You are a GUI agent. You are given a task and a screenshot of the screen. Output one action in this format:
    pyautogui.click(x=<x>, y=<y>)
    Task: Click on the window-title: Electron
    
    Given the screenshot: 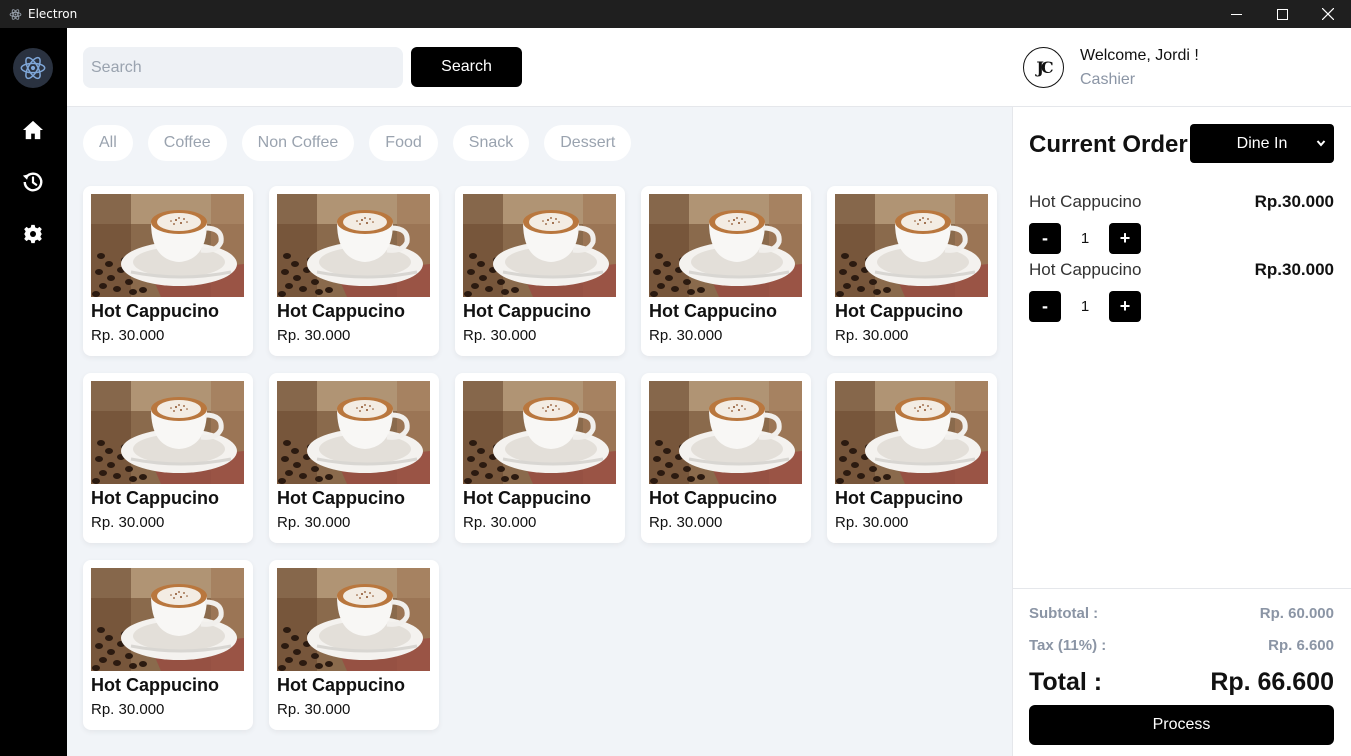 What is the action you would take?
    pyautogui.click(x=53, y=14)
    